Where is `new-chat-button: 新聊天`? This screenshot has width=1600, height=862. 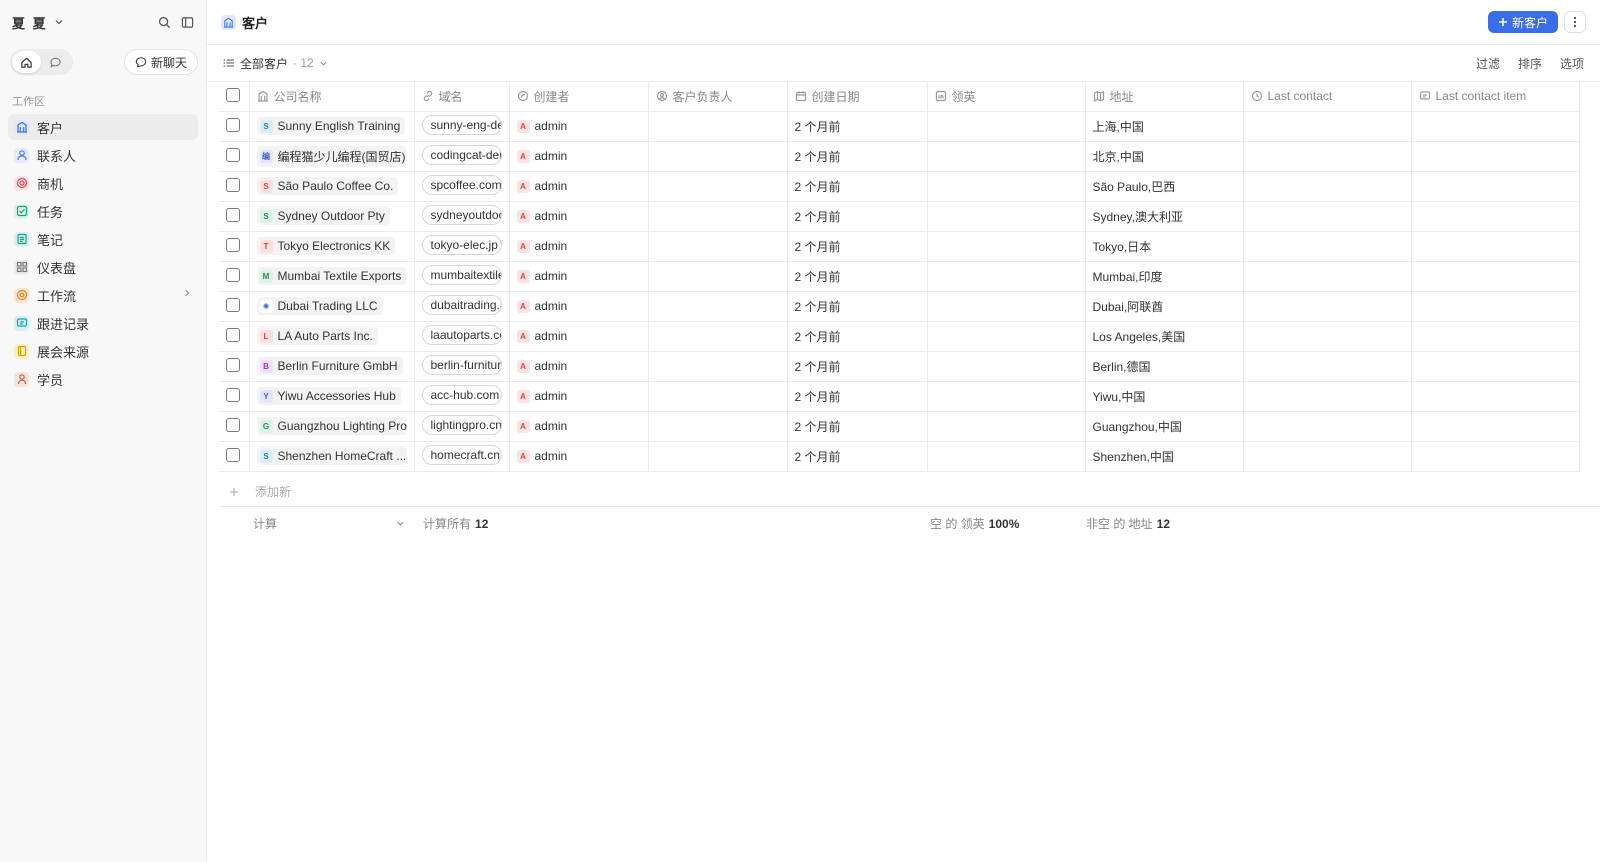
new-chat-button: 新聊天 is located at coordinates (161, 62).